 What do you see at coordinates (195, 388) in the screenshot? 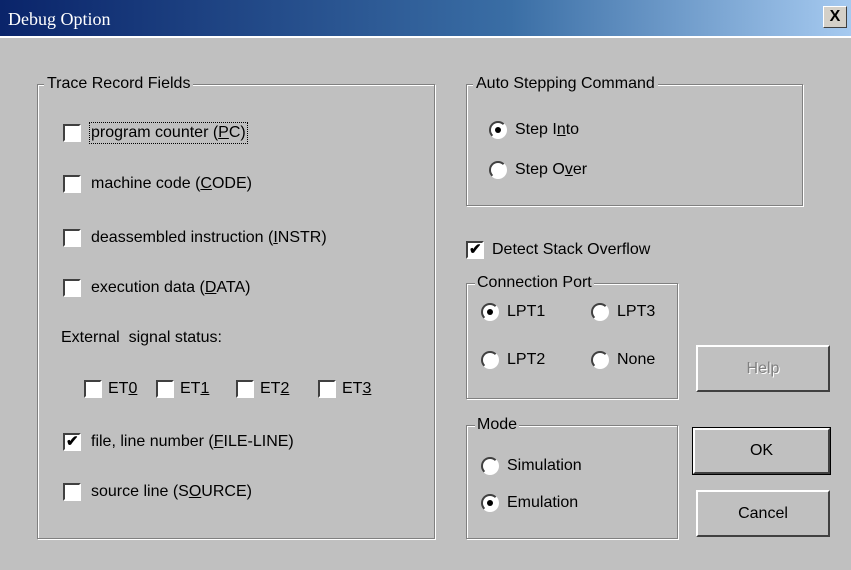
I see `et1-label: ET1` at bounding box center [195, 388].